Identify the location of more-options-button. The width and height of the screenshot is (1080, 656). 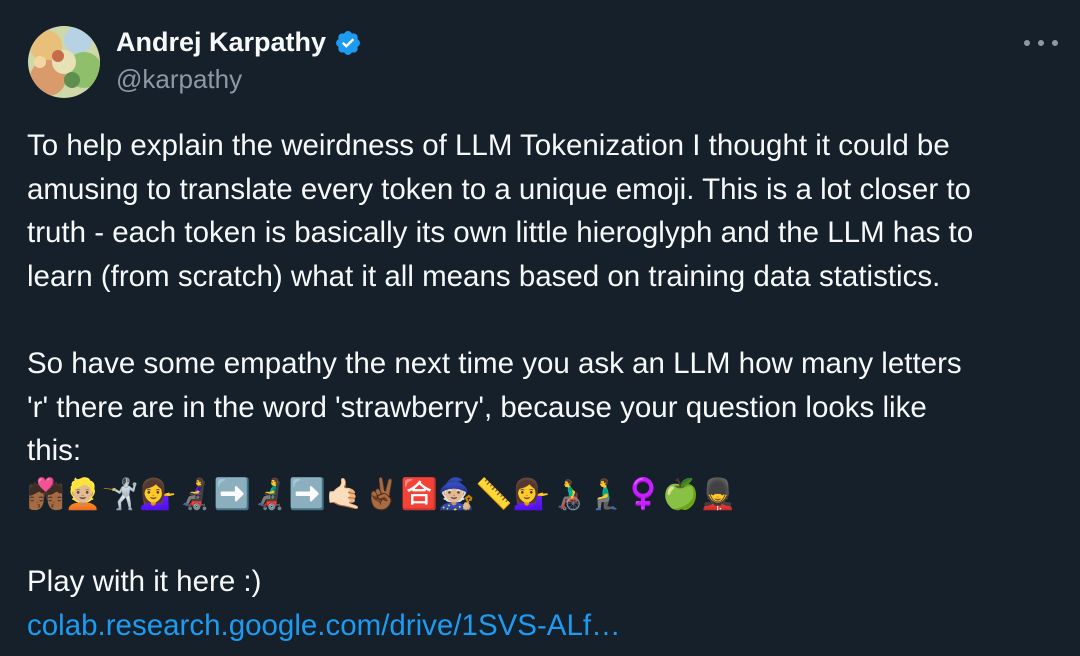
(1041, 43).